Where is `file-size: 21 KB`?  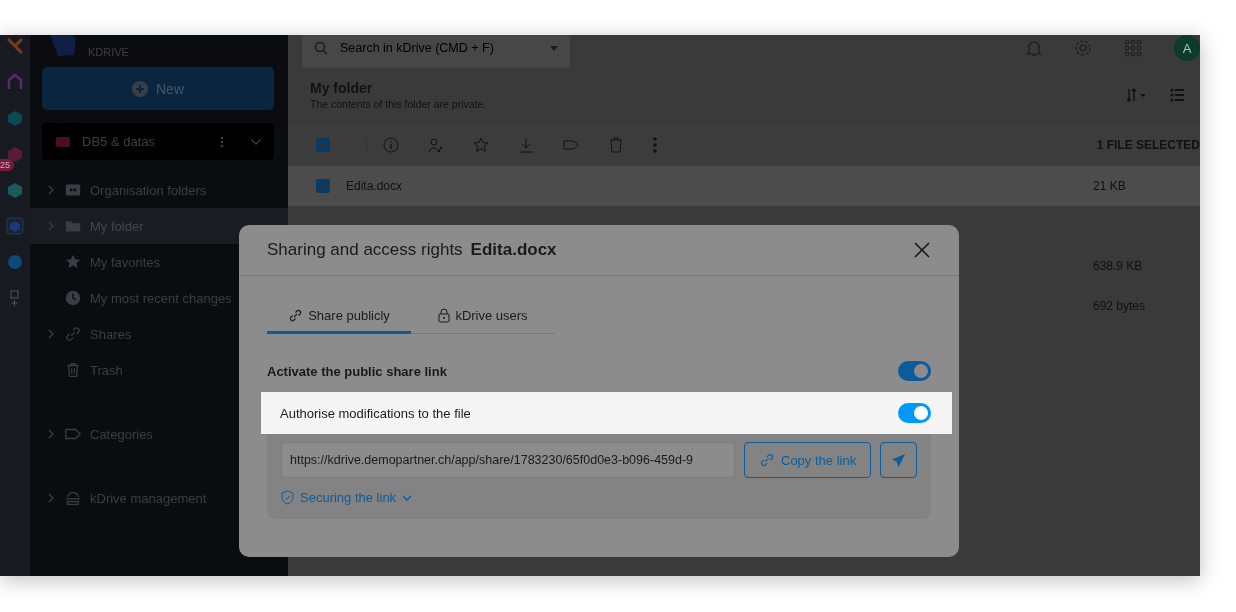
file-size: 21 KB is located at coordinates (1109, 186).